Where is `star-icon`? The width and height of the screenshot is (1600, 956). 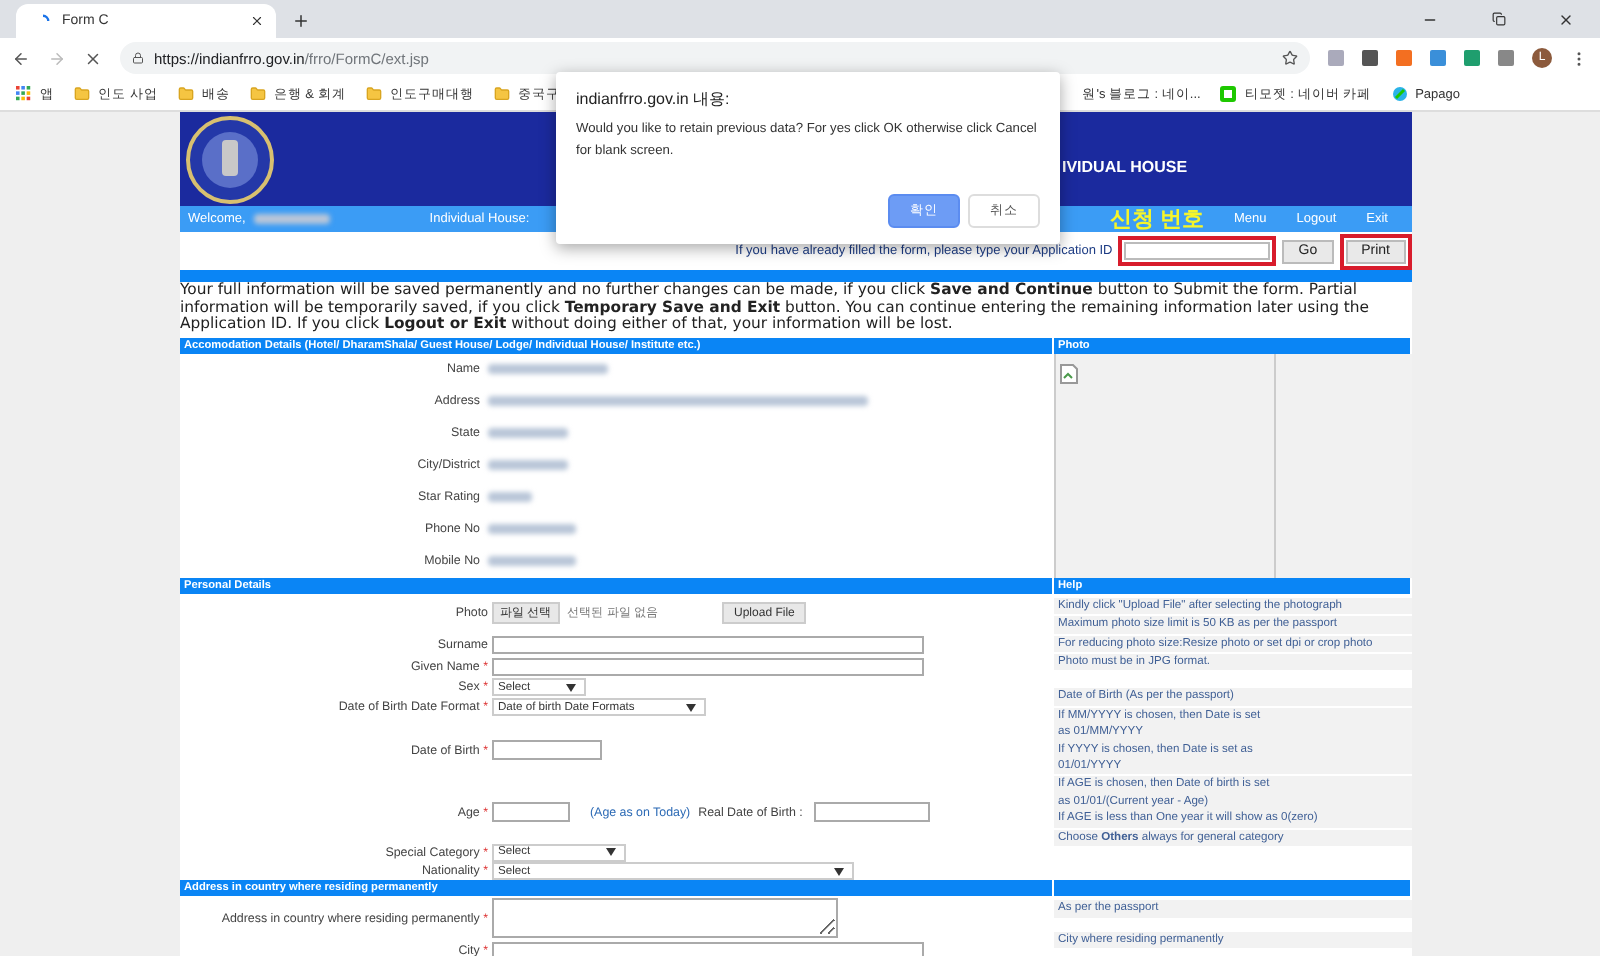 star-icon is located at coordinates (1290, 58).